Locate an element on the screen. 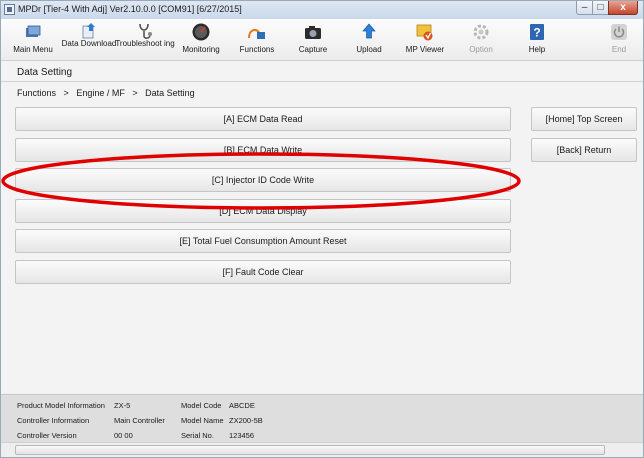 The width and height of the screenshot is (644, 458). back-return-button: [Back] Return is located at coordinates (584, 150).